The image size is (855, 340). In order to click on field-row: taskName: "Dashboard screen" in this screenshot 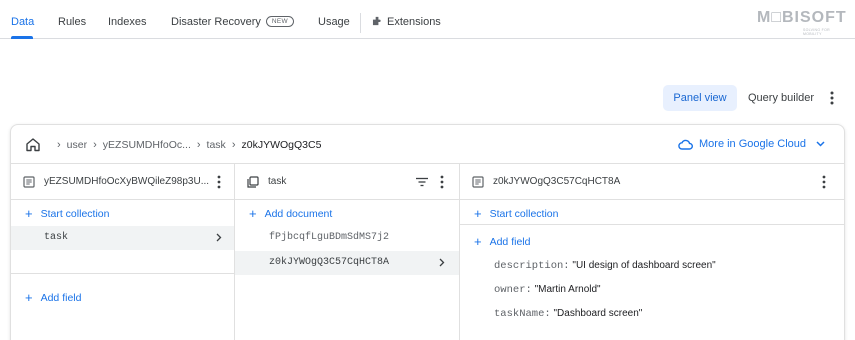, I will do `click(568, 314)`.